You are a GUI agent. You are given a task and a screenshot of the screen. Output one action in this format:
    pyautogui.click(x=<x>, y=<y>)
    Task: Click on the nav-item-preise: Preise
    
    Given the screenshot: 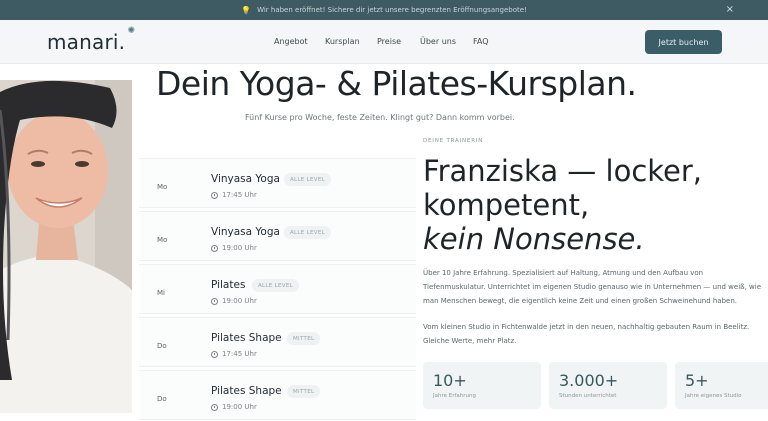 What is the action you would take?
    pyautogui.click(x=389, y=41)
    